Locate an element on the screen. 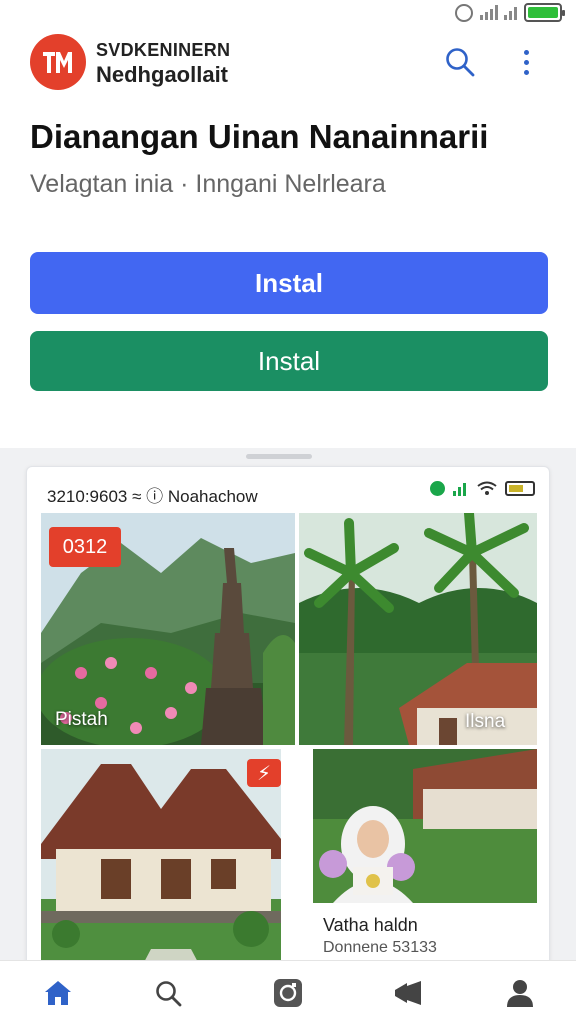 This screenshot has width=576, height=1024. nav-profile is located at coordinates (520, 993).